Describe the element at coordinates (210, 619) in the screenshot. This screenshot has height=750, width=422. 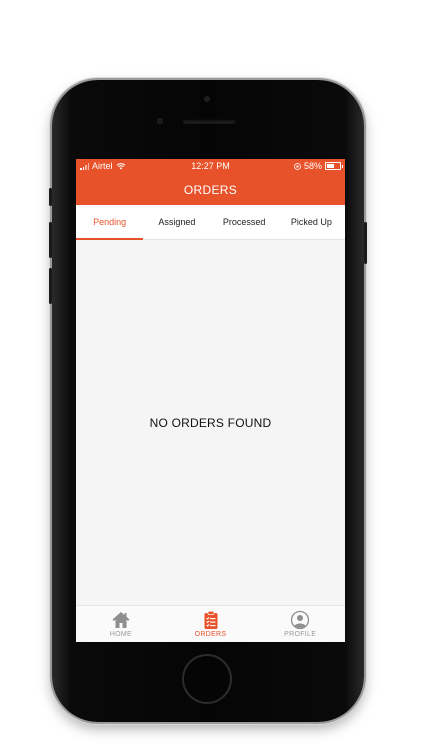
I see `clipboard-icon` at that location.